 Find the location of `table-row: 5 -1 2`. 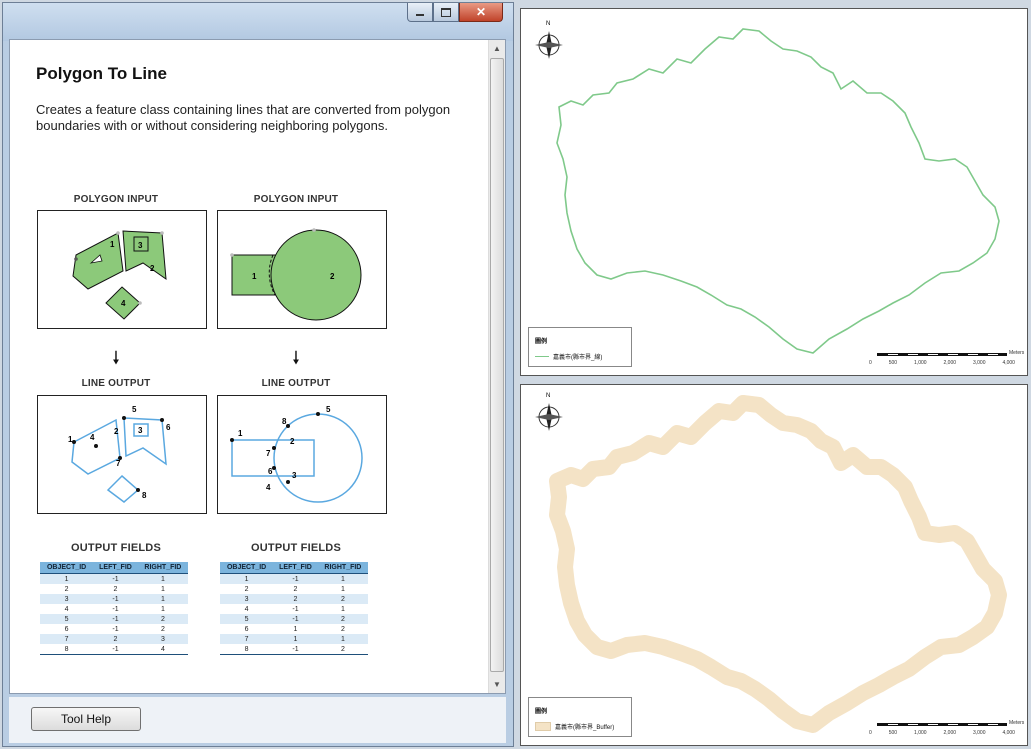

table-row: 5 -1 2 is located at coordinates (114, 619).